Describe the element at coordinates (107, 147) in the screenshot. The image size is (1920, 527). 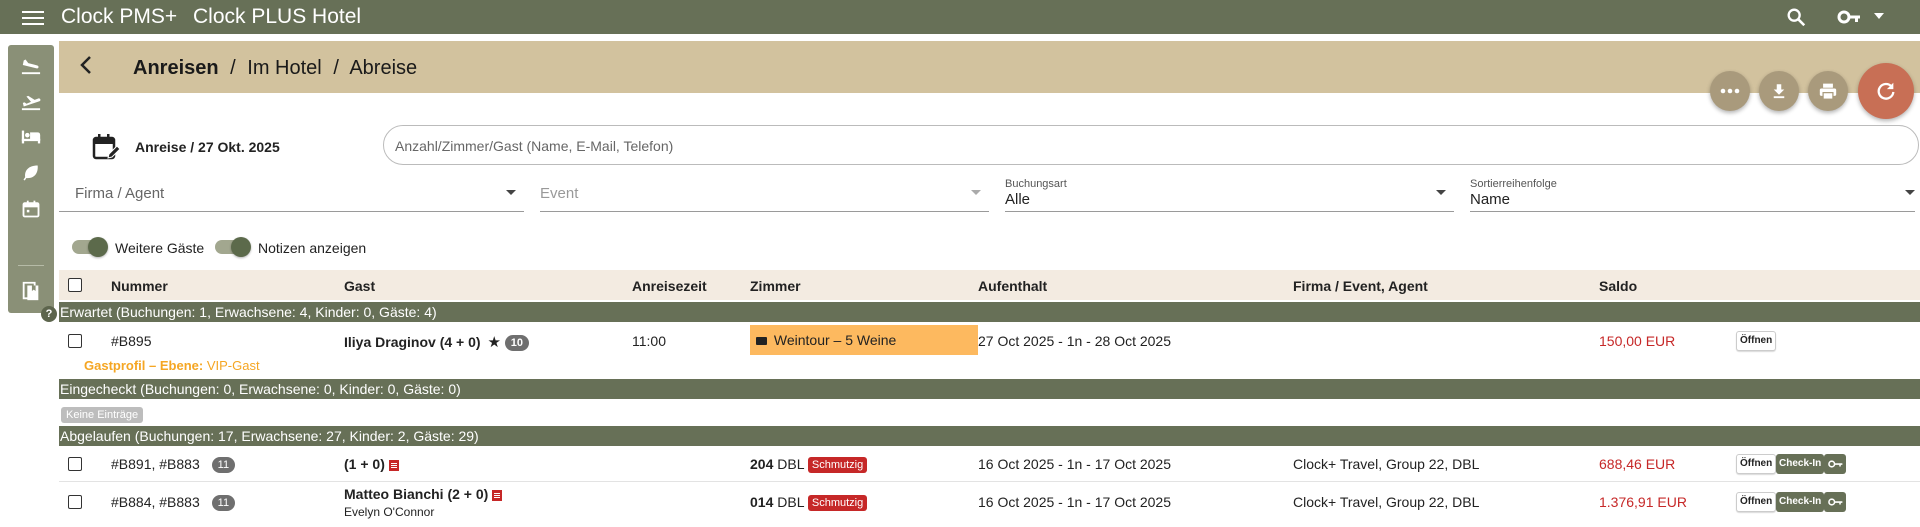
I see `calendar-edit-icon` at that location.